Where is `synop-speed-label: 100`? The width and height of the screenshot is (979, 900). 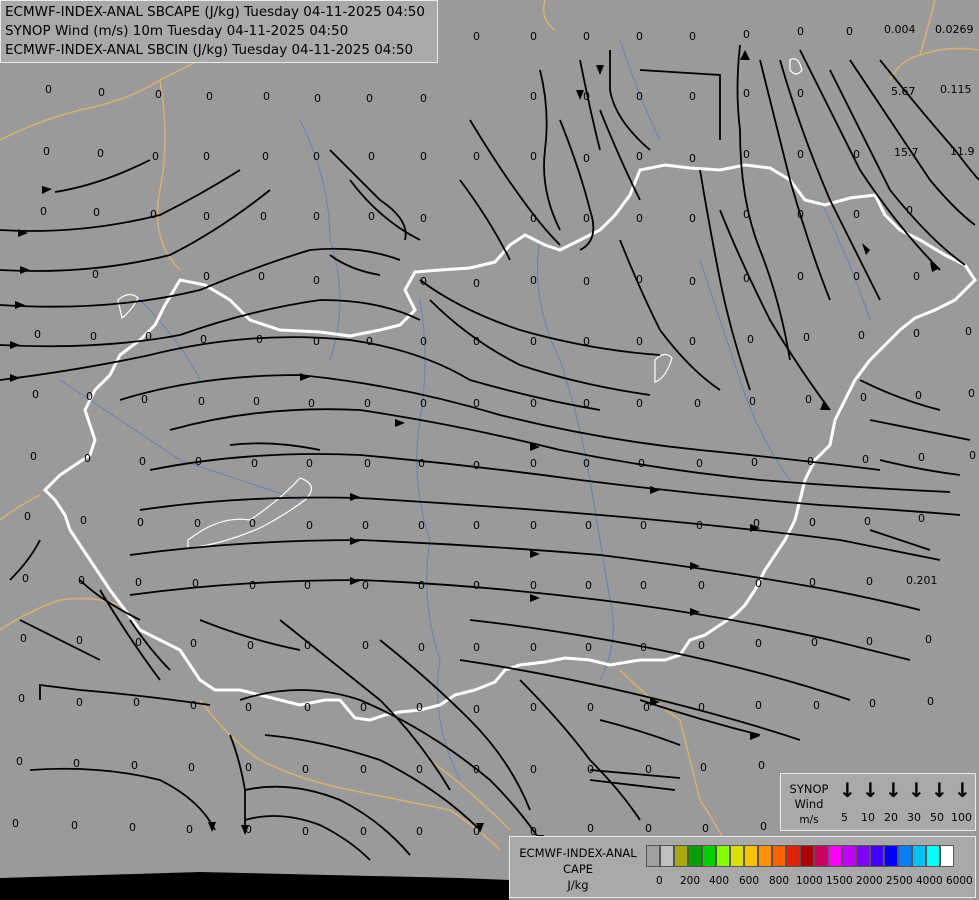
synop-speed-label: 100 is located at coordinates (961, 817).